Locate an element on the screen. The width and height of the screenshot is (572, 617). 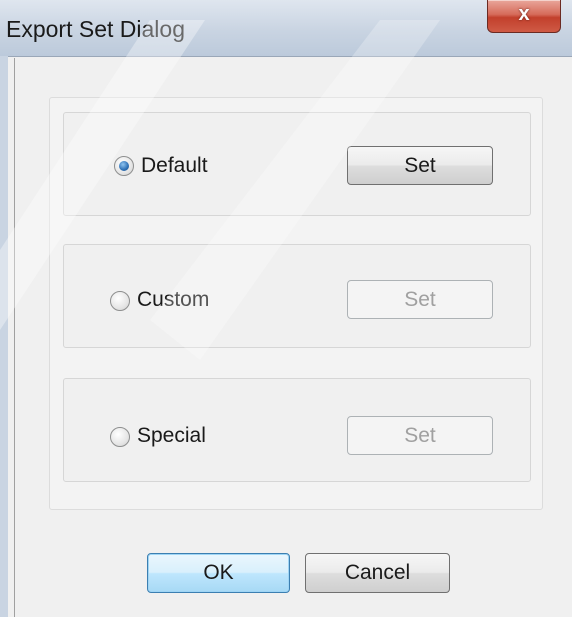
radio-default is located at coordinates (124, 166).